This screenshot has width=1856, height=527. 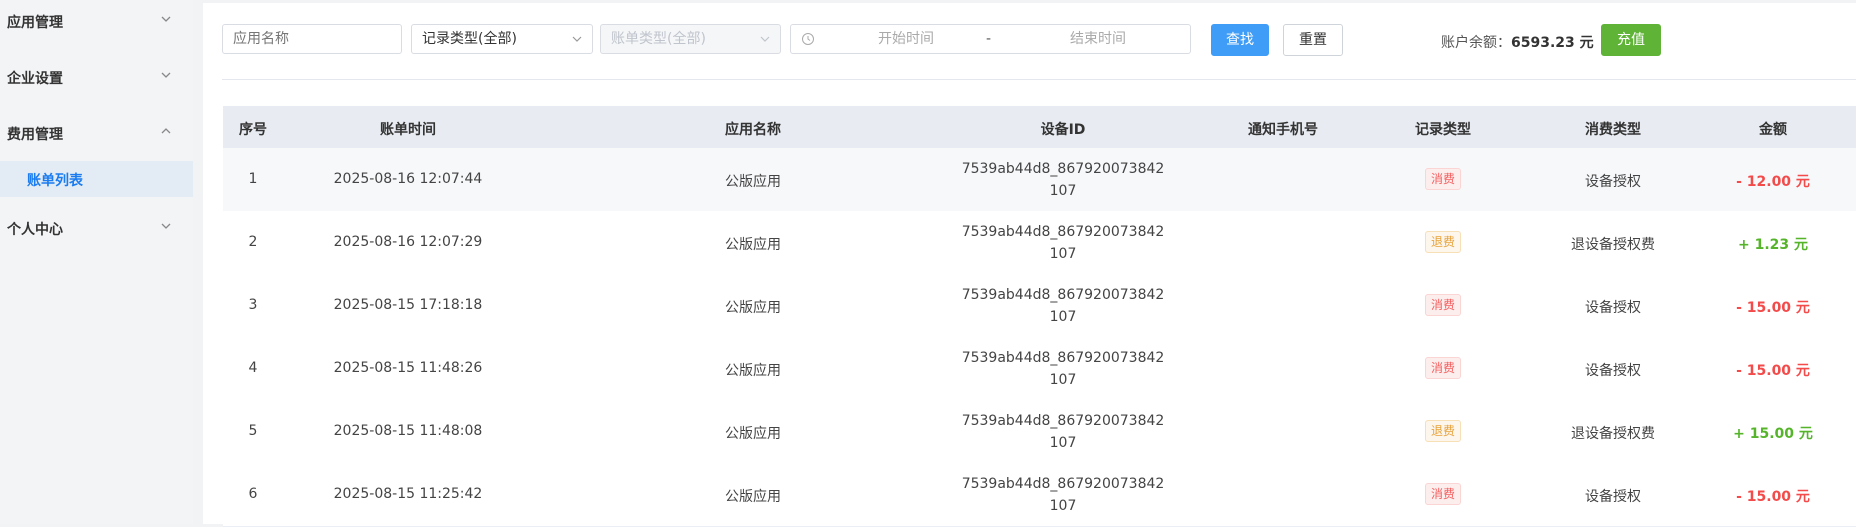 What do you see at coordinates (1313, 40) in the screenshot?
I see `reset-button: 重置` at bounding box center [1313, 40].